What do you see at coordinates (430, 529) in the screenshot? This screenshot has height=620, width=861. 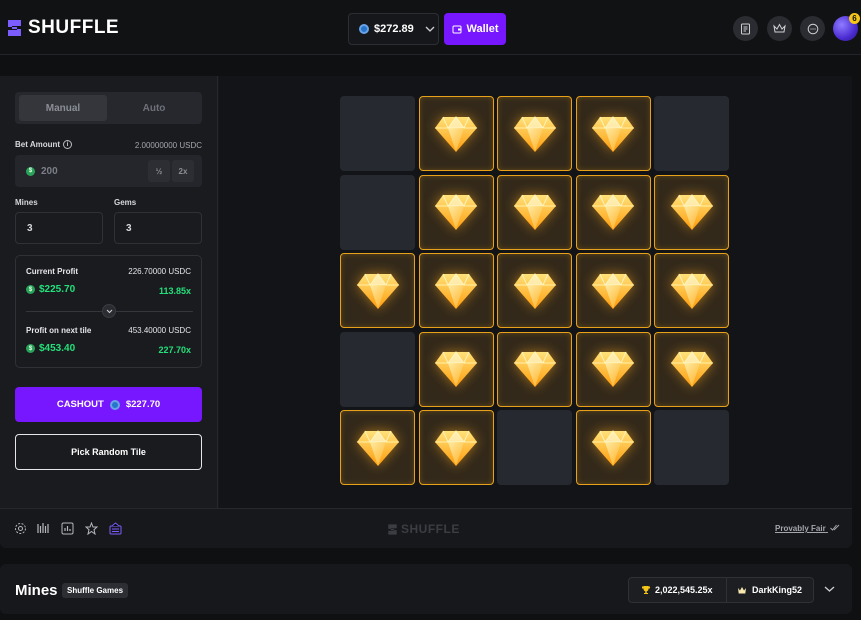 I see `footer-logo-text: SHUFFLE` at bounding box center [430, 529].